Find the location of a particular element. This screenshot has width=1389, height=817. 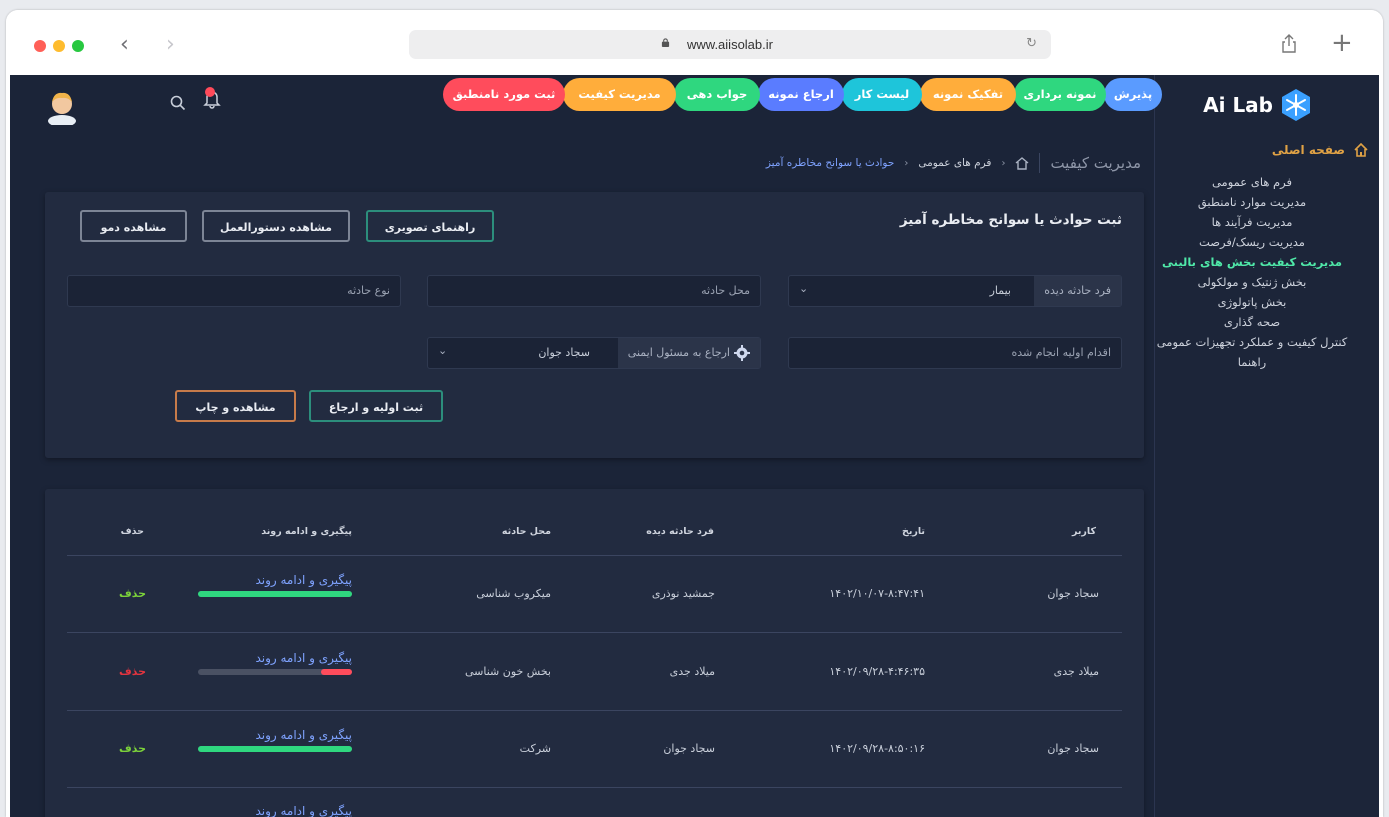

nav-sample-referral: ارجاع نمونه is located at coordinates (801, 94).